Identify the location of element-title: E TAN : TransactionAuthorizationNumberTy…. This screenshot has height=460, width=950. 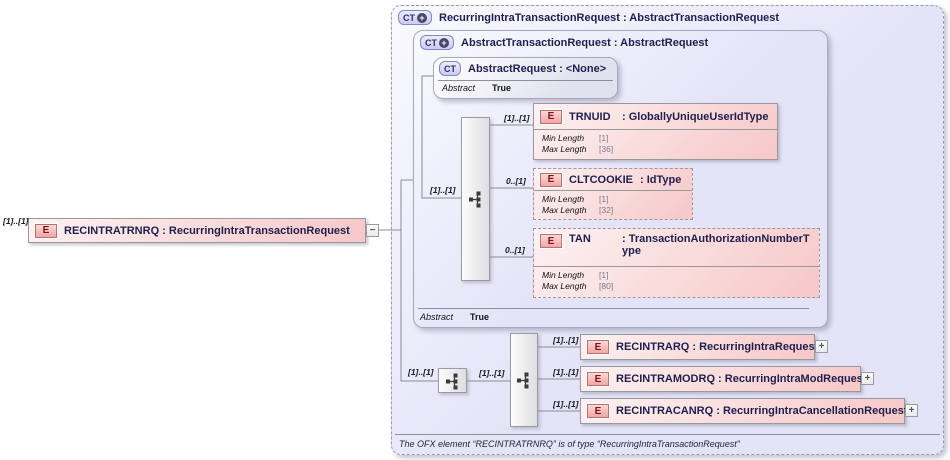
(676, 247).